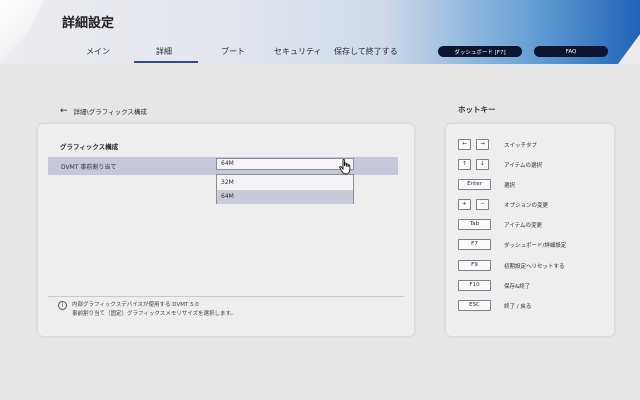  I want to click on dashboard-button: ダッシュボード [F7], so click(480, 51).